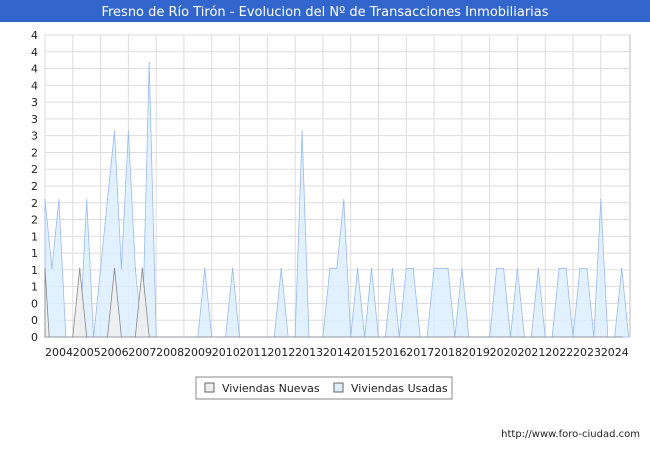 This screenshot has height=450, width=650. I want to click on x-tick-label: 2017, so click(420, 352).